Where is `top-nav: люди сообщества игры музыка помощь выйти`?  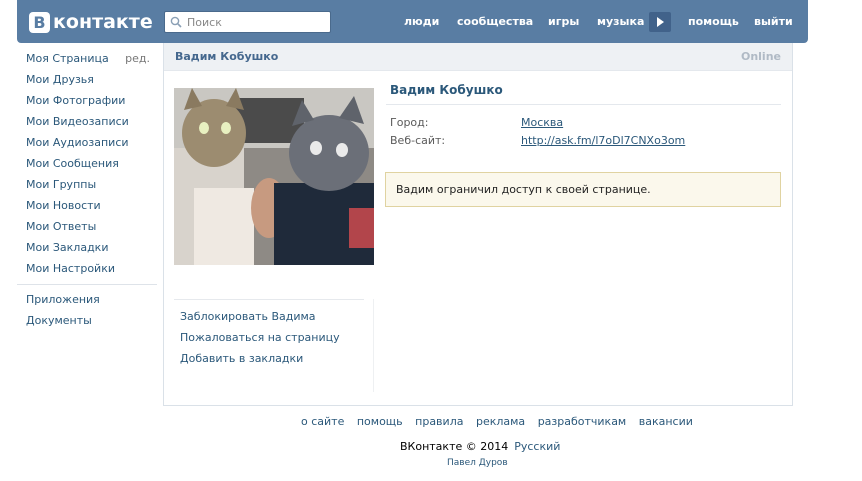 top-nav: люди сообщества игры музыка помощь выйти is located at coordinates (412, 21).